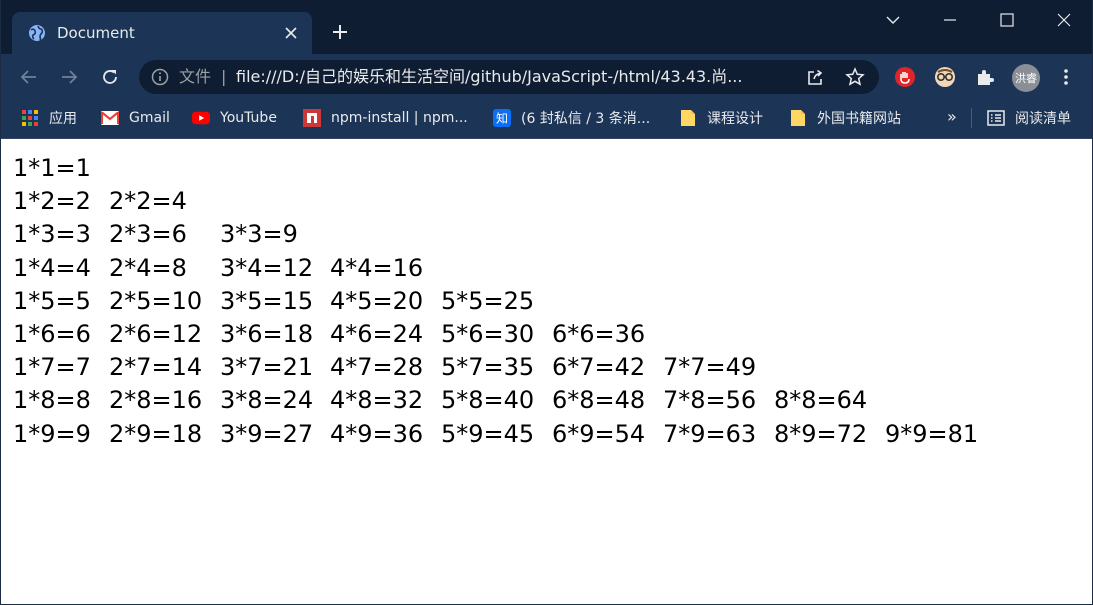  Describe the element at coordinates (30, 118) in the screenshot. I see `apps-grid-icon` at that location.